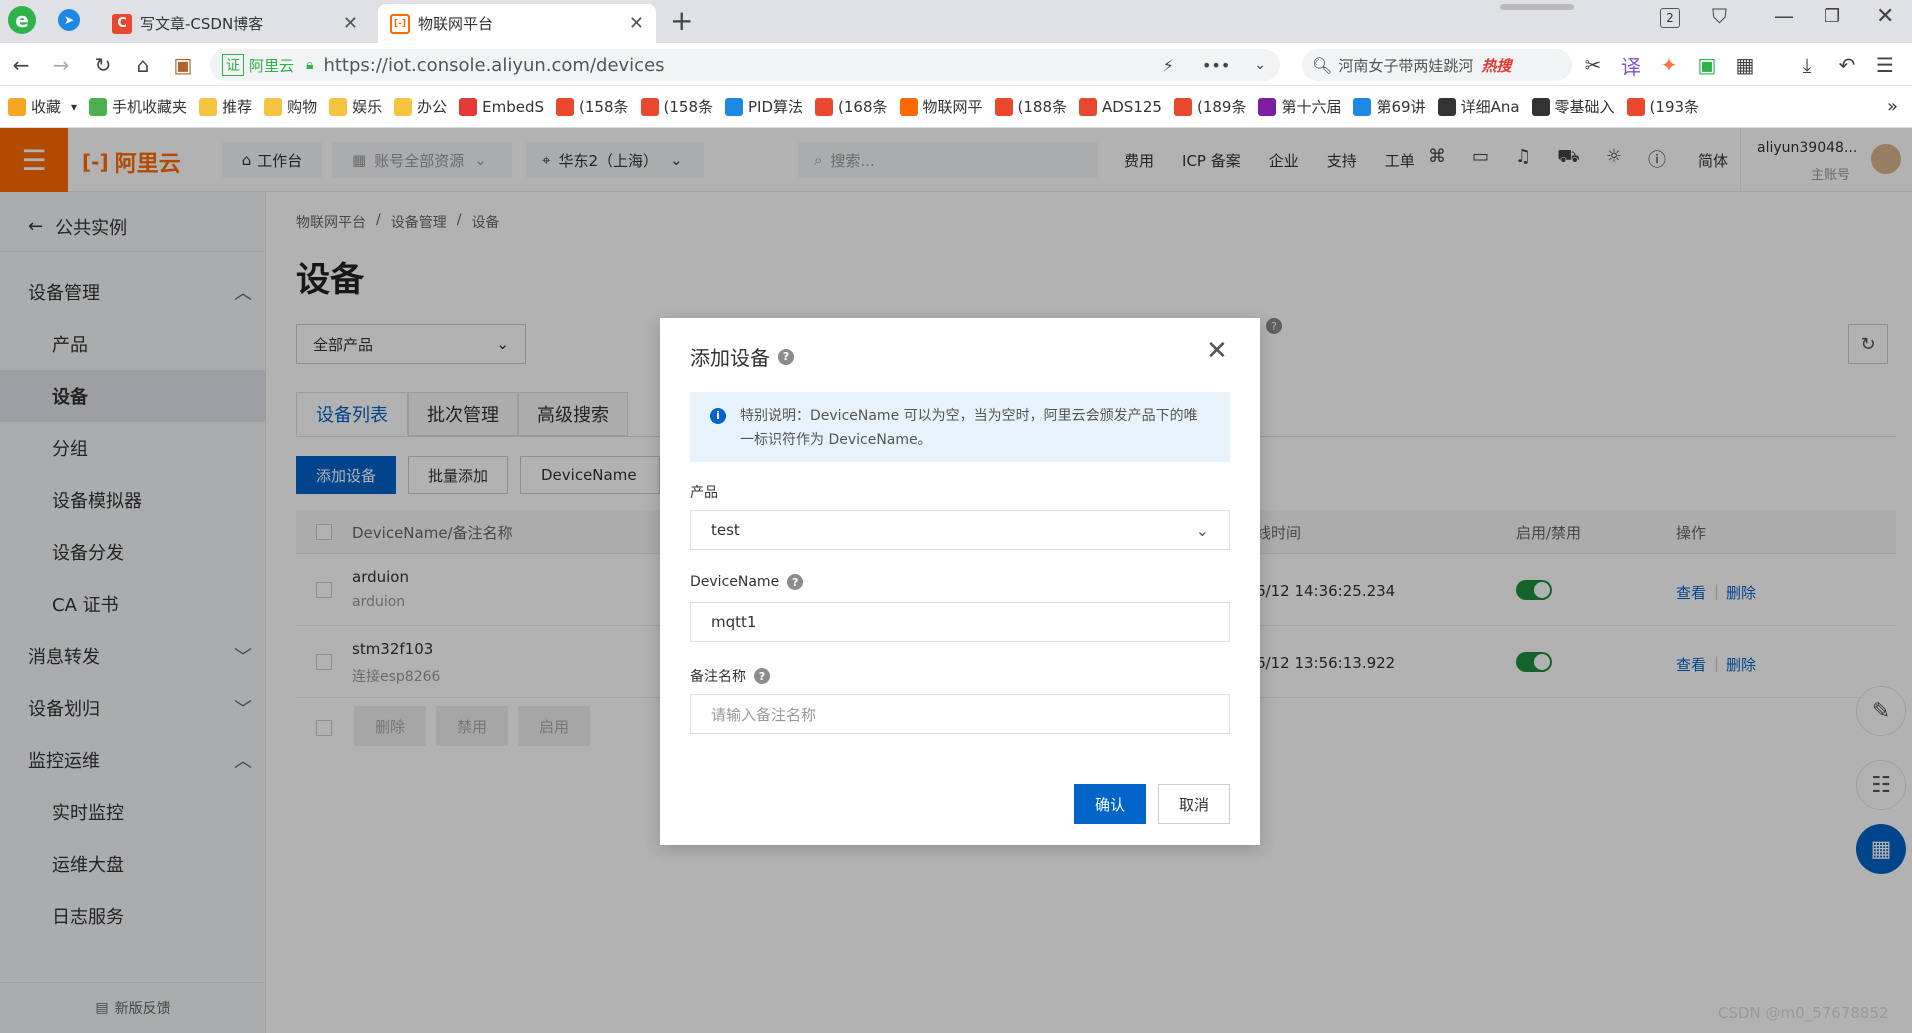 This screenshot has height=1033, width=1912. I want to click on bookmark-item: 物联网平, so click(941, 106).